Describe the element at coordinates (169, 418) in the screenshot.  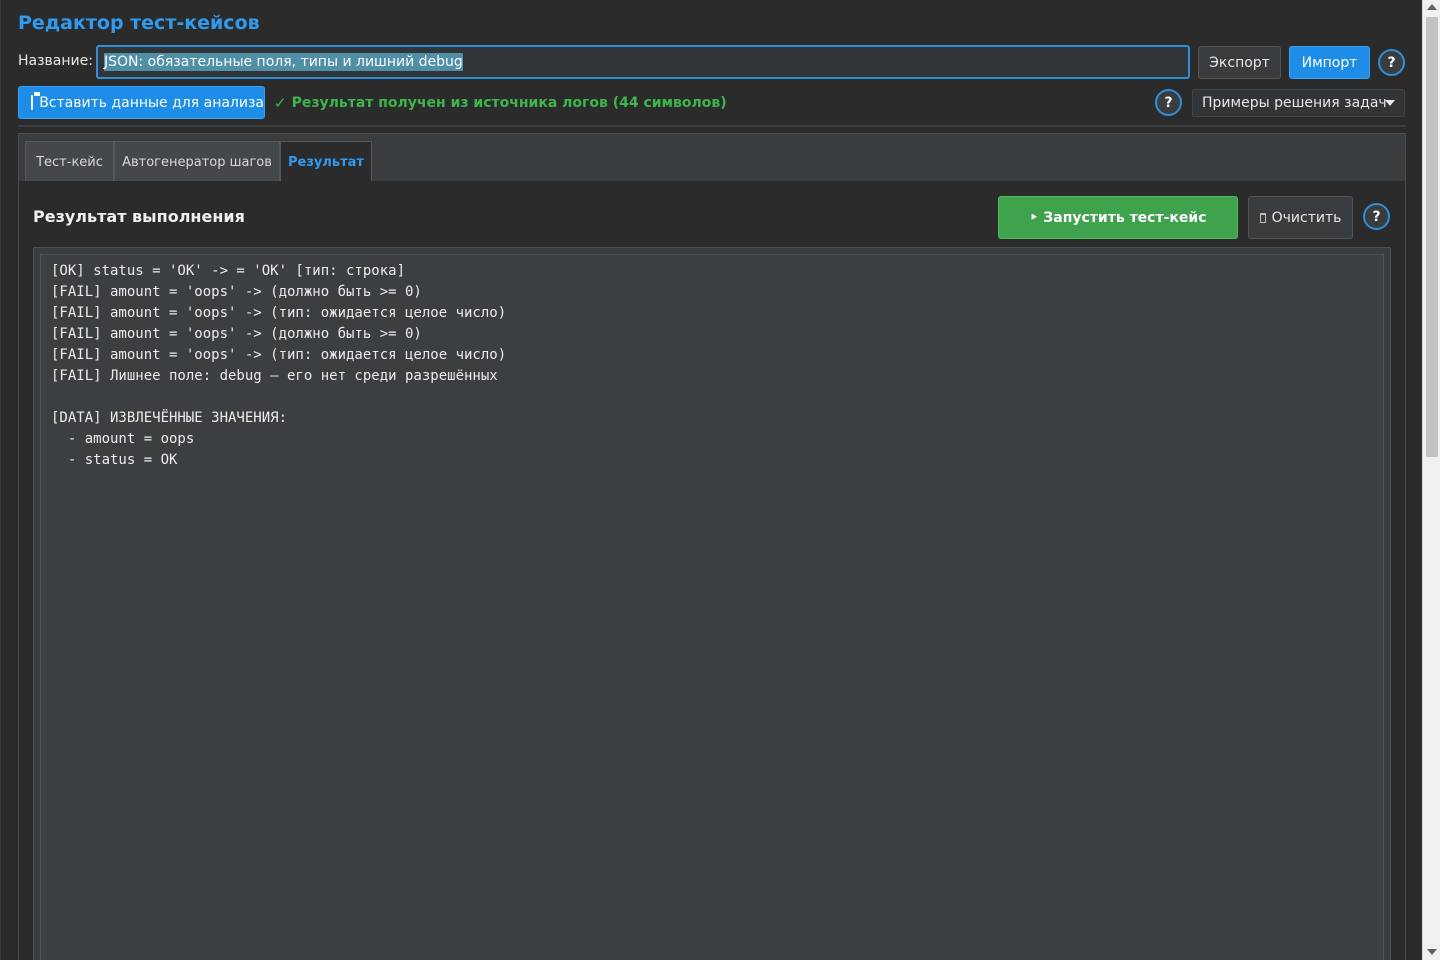
I see `output-line: [DATA] ИЗВЛЕЧЁННЫЕ ЗНАЧЕНИЯ:` at that location.